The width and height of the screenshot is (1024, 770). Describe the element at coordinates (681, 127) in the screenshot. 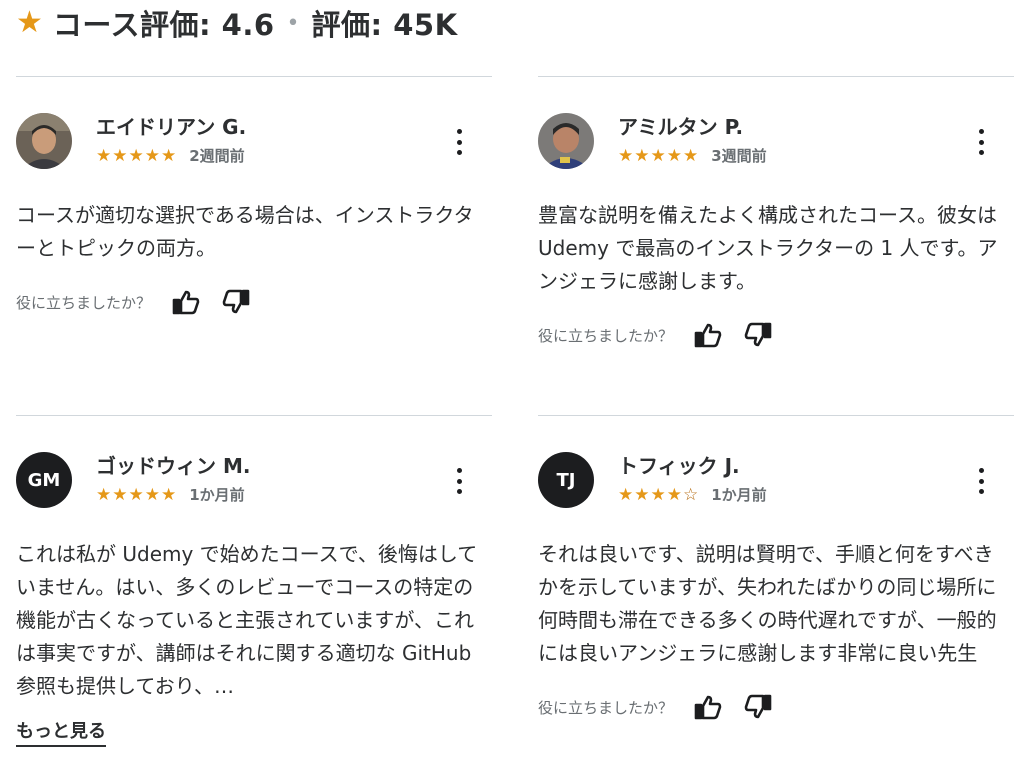

I see `reviewer-name: アミルタン P.` at that location.